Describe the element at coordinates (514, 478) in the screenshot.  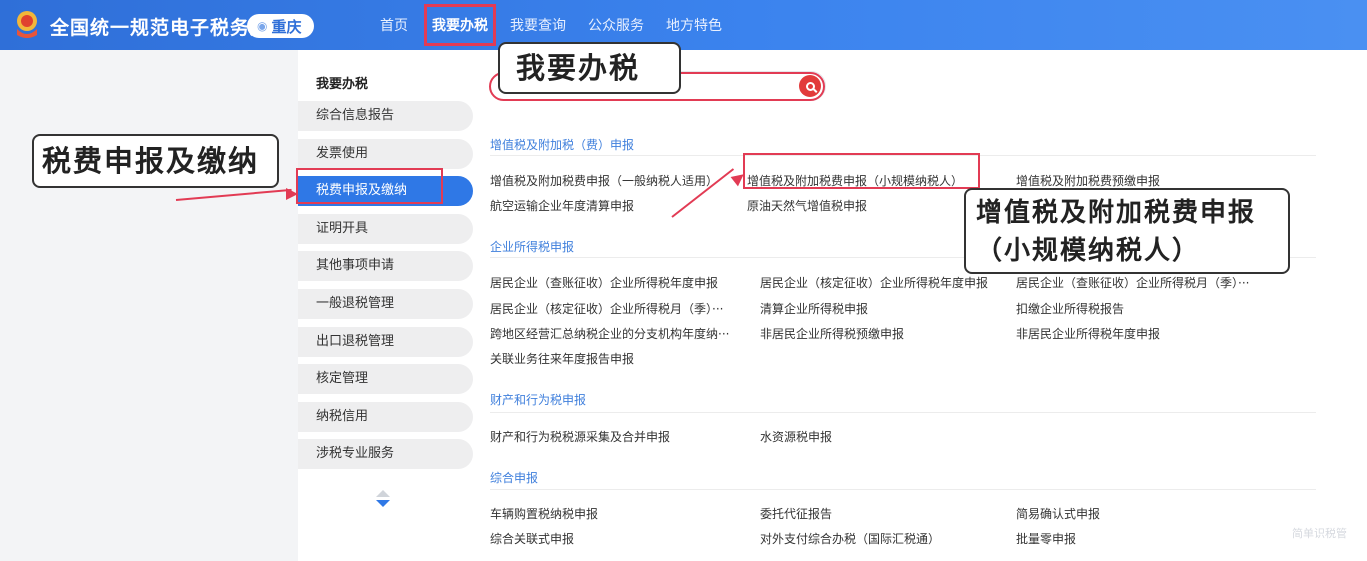
I see `section-title-comprehensive: 综合申报` at that location.